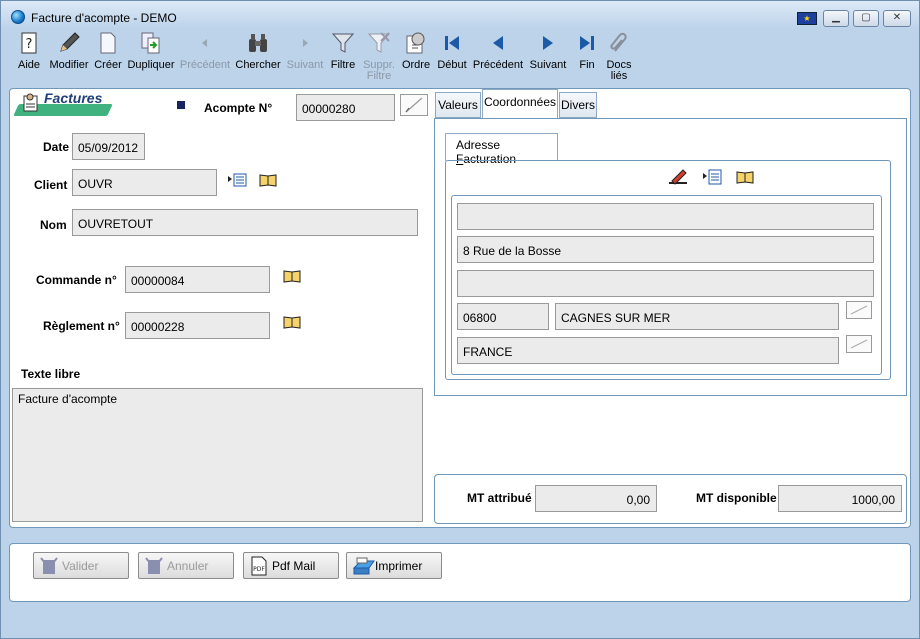  Describe the element at coordinates (51, 374) in the screenshot. I see `texte-libre-label: Texte libre` at that location.